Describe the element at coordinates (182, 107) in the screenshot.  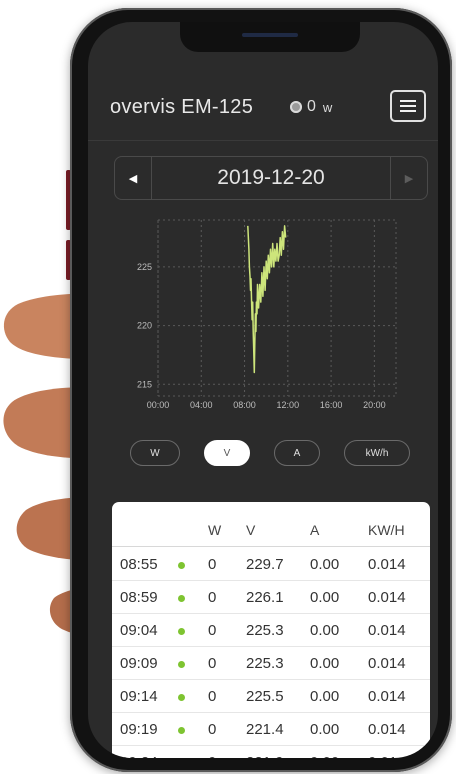
I see `app-title: overvis EM-125` at that location.